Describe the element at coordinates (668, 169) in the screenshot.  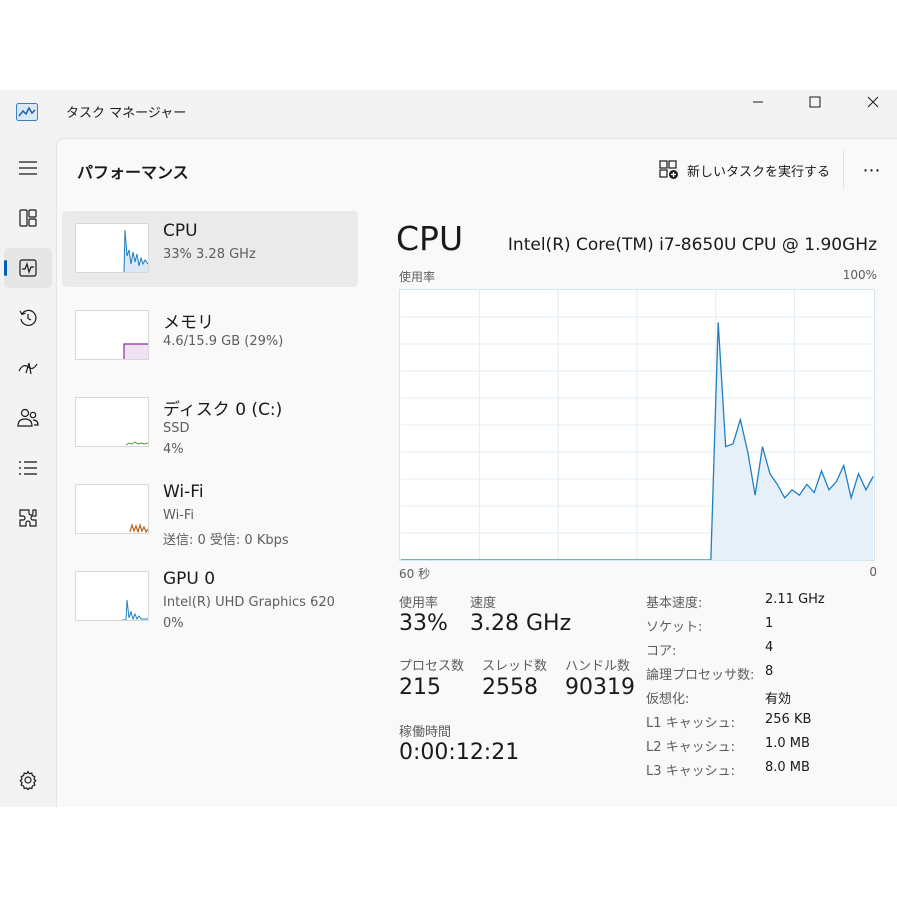
I see `run-task-icon` at that location.